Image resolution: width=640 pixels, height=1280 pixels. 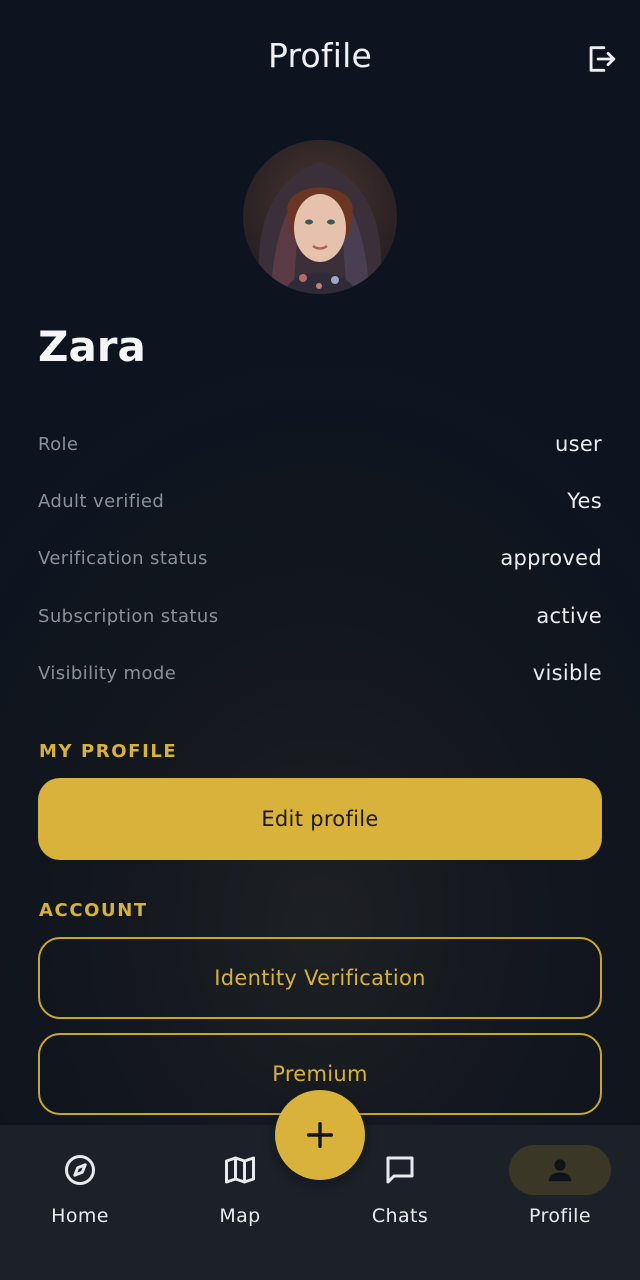 I want to click on plus-icon, so click(x=320, y=1135).